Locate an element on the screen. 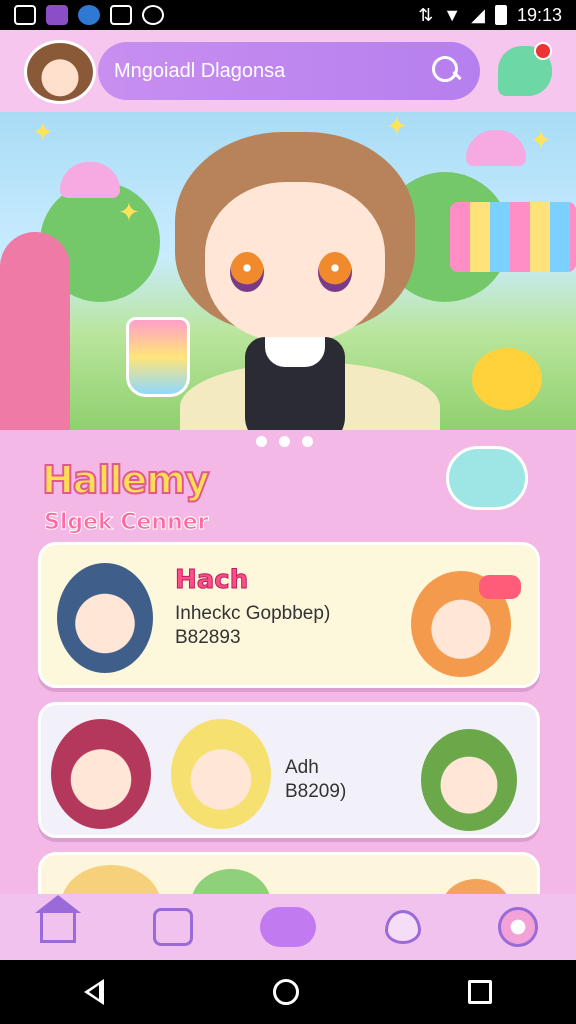 Image resolution: width=576 pixels, height=1024 pixels. status-bar: ⇅ ▼ ◢ 19:13 is located at coordinates (288, 15).